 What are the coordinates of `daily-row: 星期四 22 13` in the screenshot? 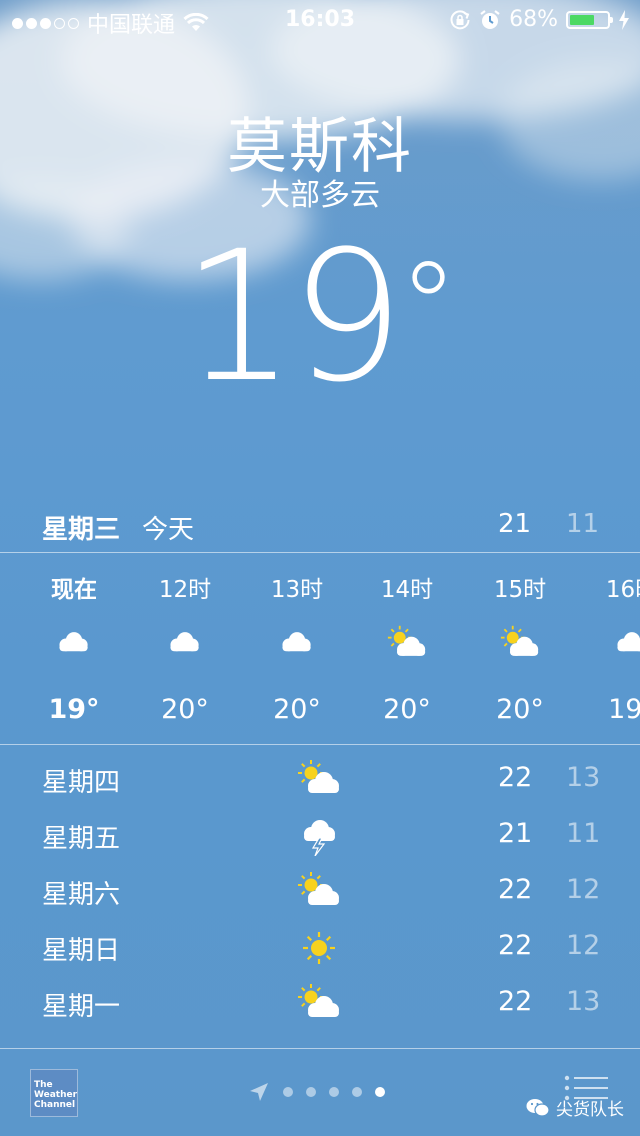 It's located at (320, 780).